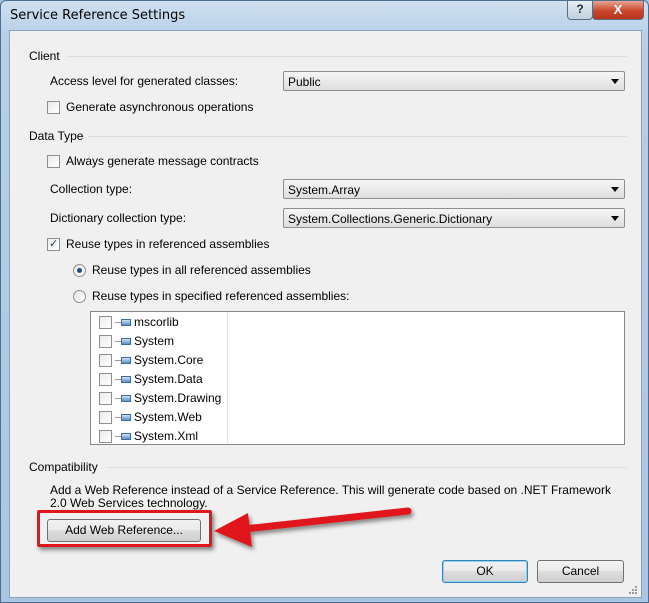 The height and width of the screenshot is (603, 649). What do you see at coordinates (53, 107) in the screenshot?
I see `async-checkbox` at bounding box center [53, 107].